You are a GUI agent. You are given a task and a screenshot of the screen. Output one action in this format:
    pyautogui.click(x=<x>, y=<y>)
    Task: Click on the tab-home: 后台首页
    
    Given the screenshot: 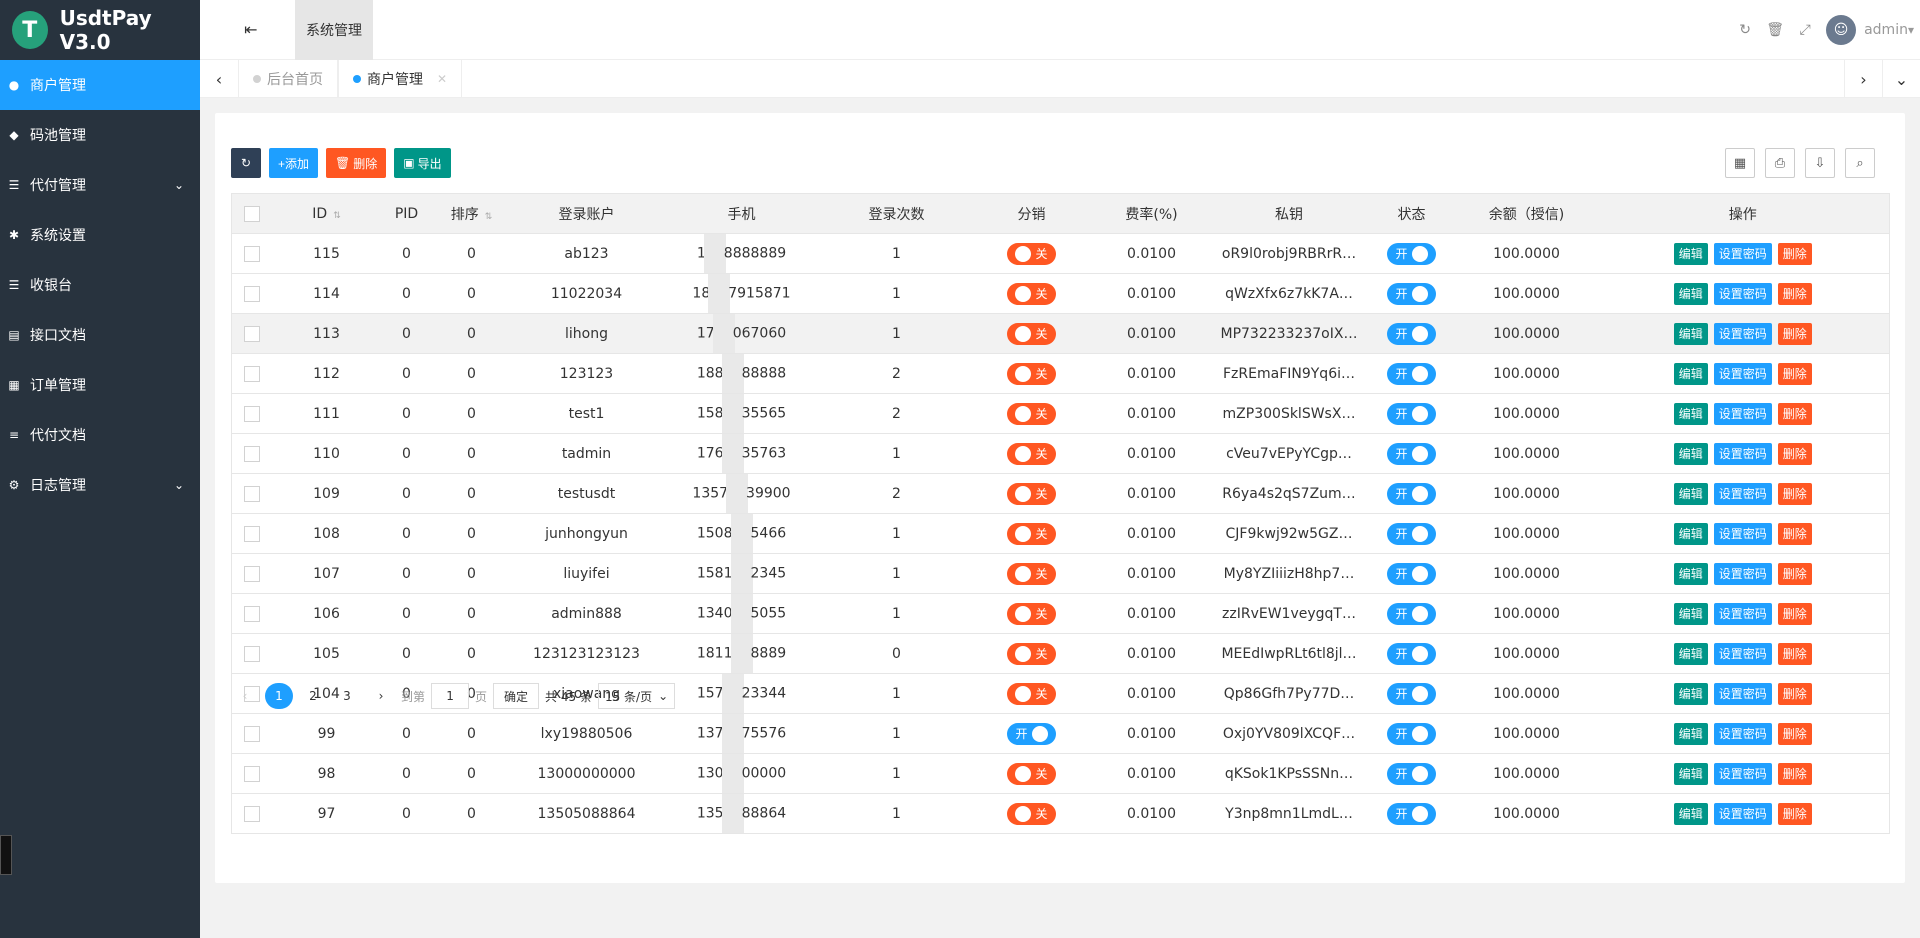 What is the action you would take?
    pyautogui.click(x=288, y=79)
    